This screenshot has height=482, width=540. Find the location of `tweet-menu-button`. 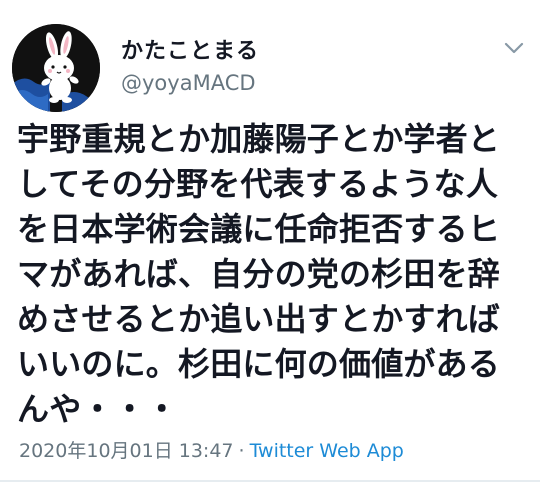

tweet-menu-button is located at coordinates (514, 48).